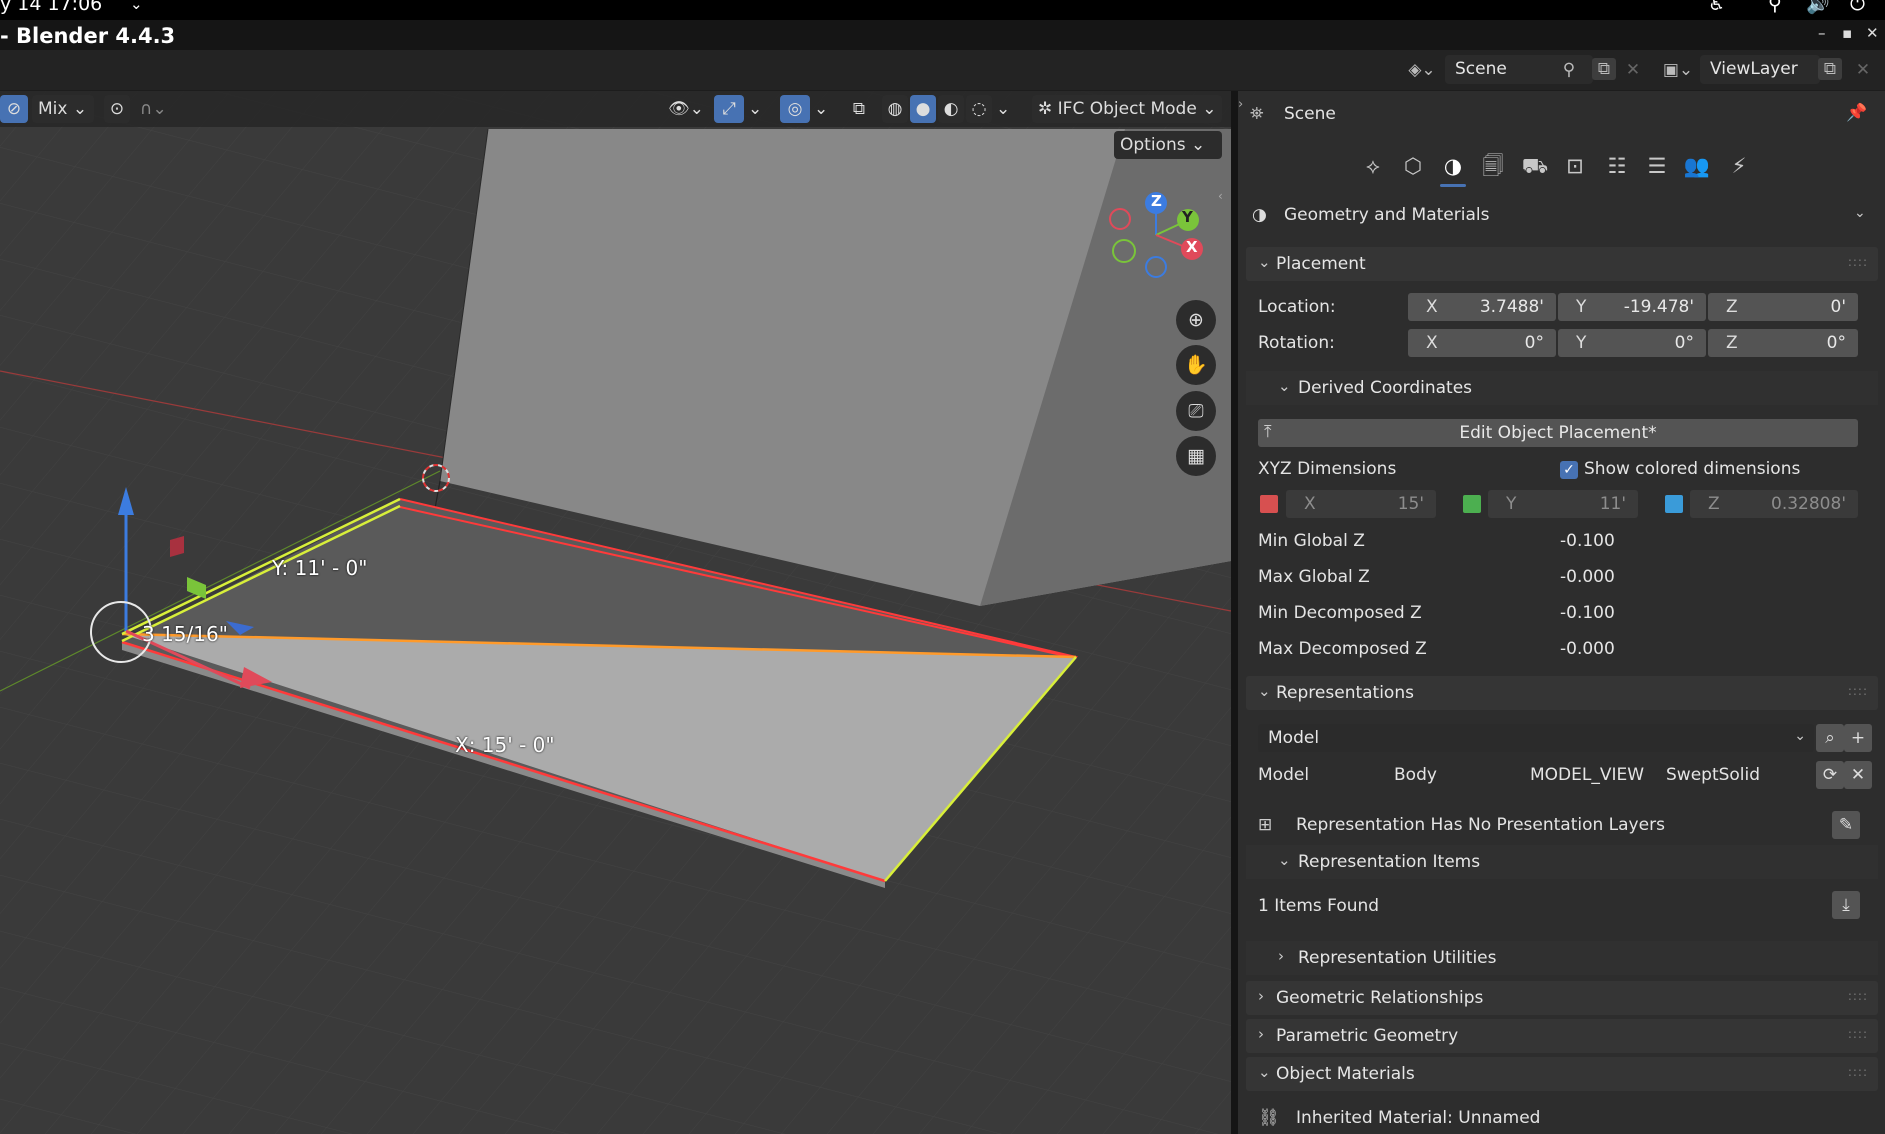  Describe the element at coordinates (1716, 7) in the screenshot. I see `accessibility-icon: ♿` at that location.